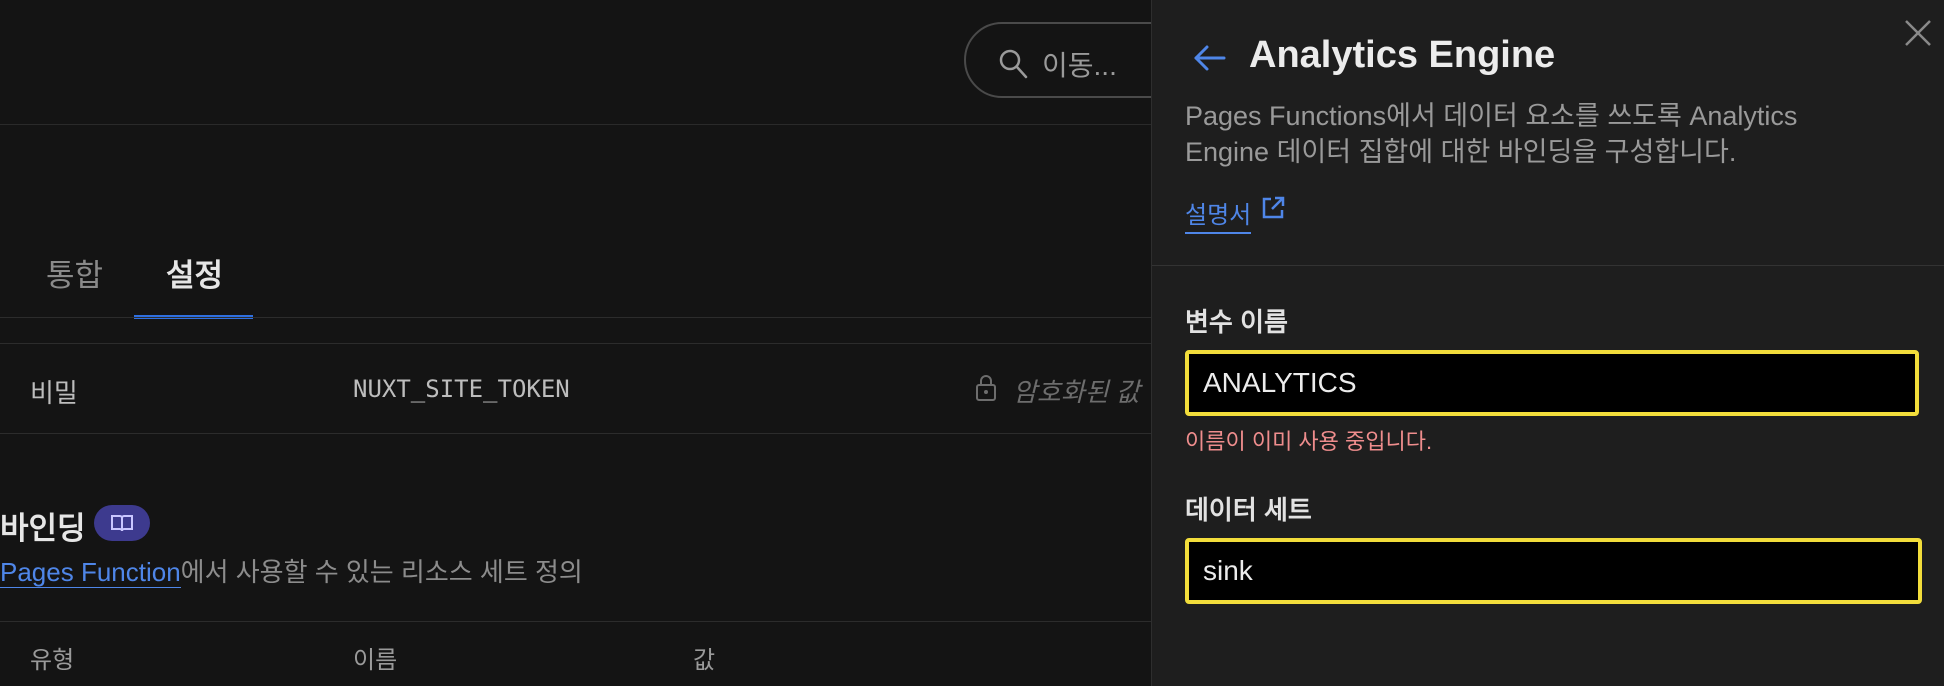 The height and width of the screenshot is (686, 1944). What do you see at coordinates (90, 572) in the screenshot?
I see `pages-function-link: Pages Function` at bounding box center [90, 572].